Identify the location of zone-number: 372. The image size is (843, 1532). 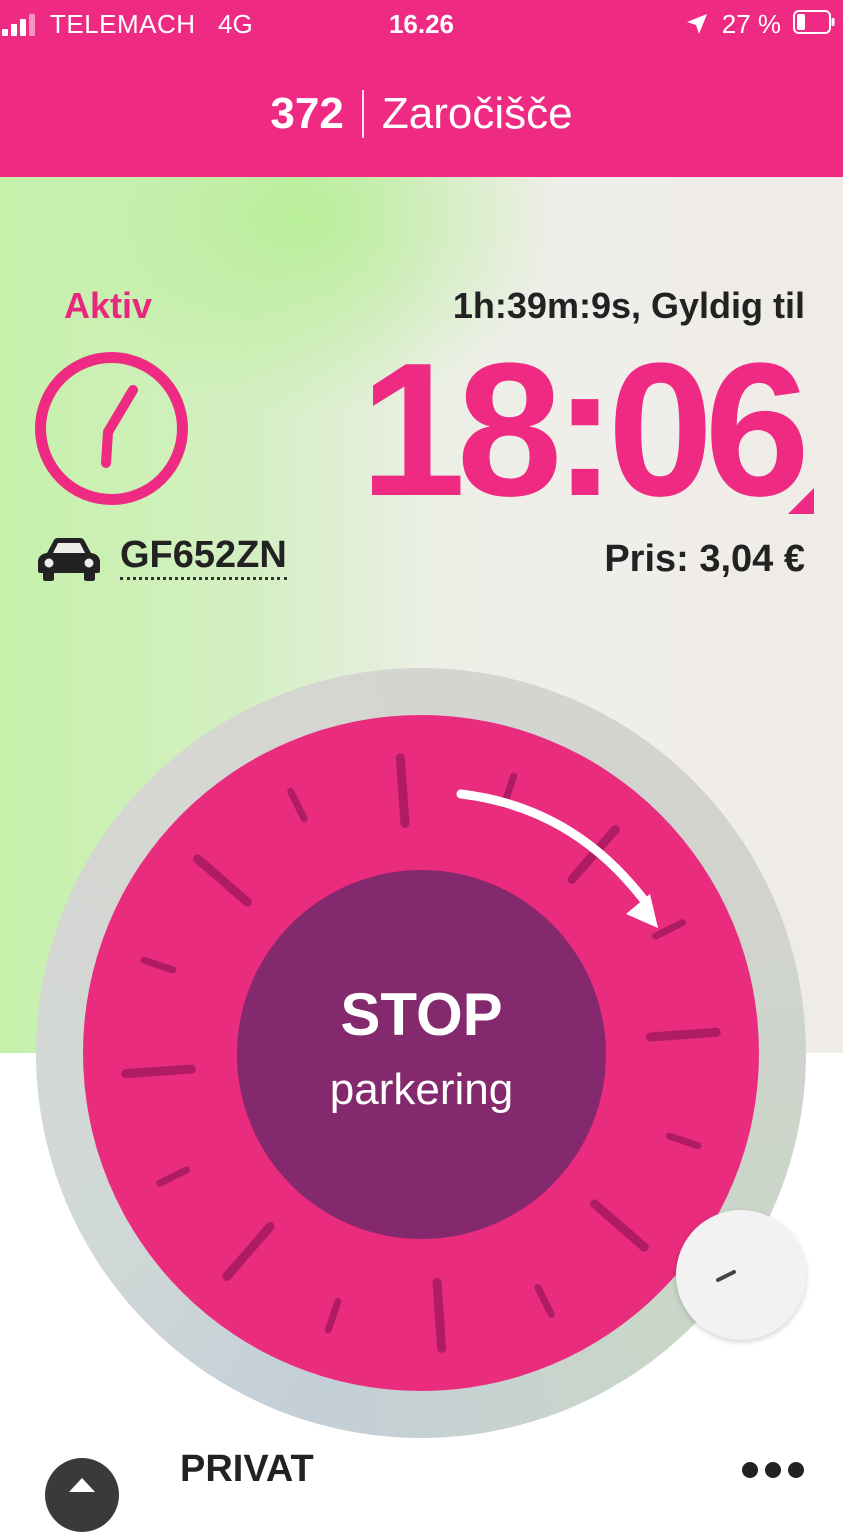
(307, 113).